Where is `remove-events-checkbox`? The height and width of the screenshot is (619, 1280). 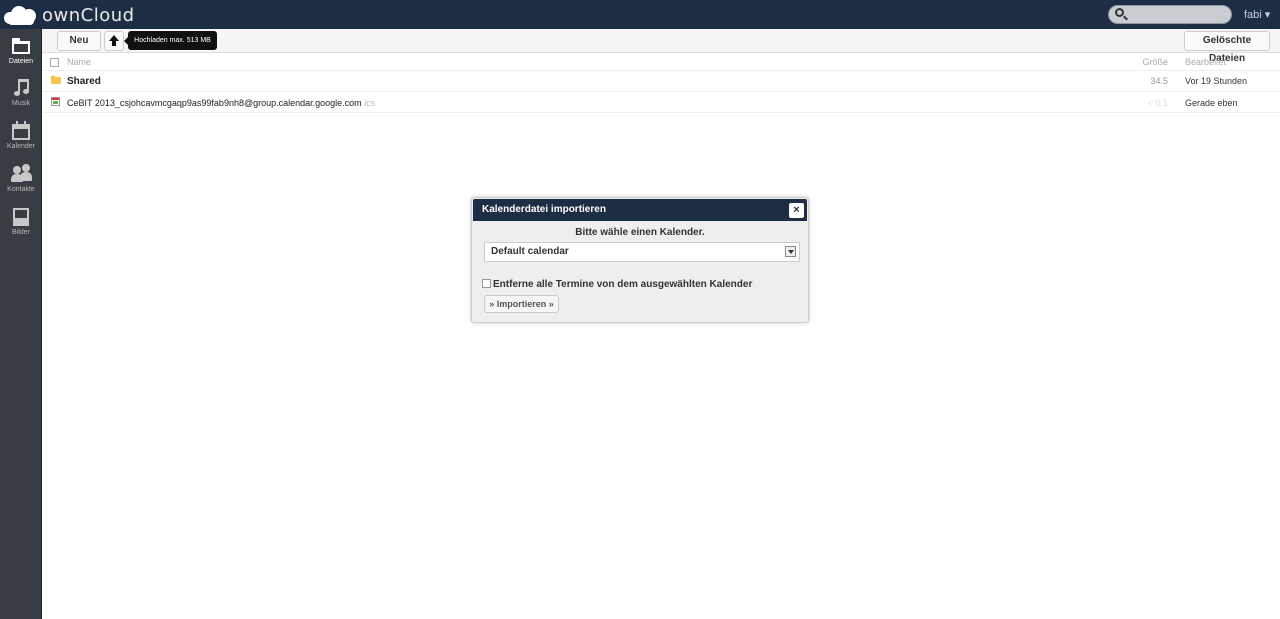 remove-events-checkbox is located at coordinates (486, 283).